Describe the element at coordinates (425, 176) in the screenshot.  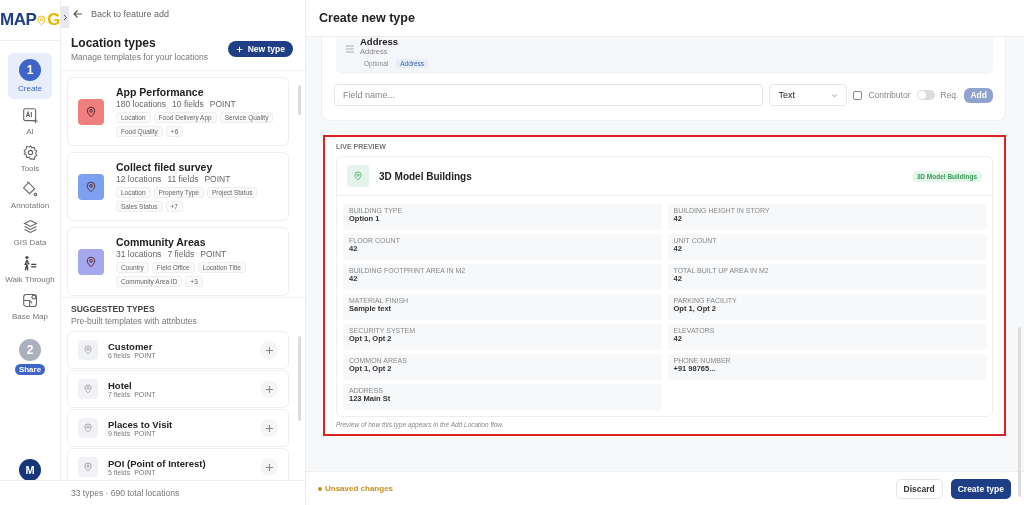
I see `type-name: 3D Model Buildings` at that location.